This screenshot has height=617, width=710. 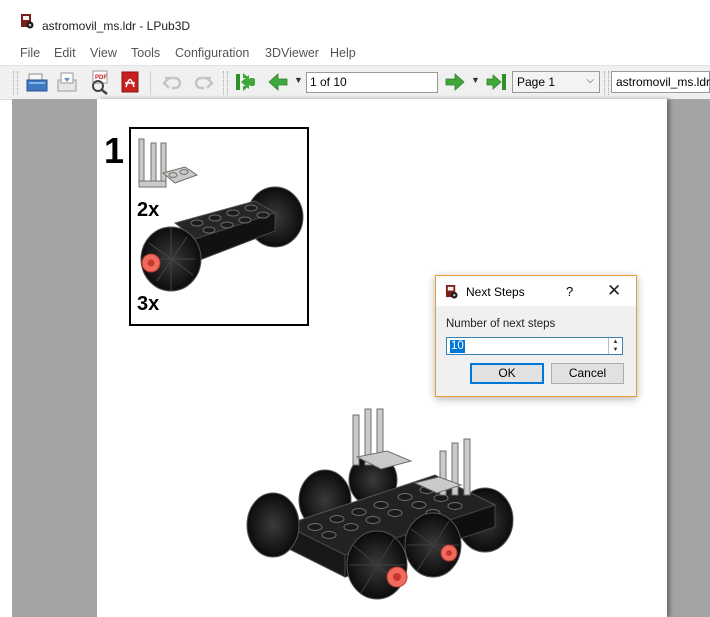 I want to click on model-select-value: astromovil_ms.ldr, so click(x=663, y=82).